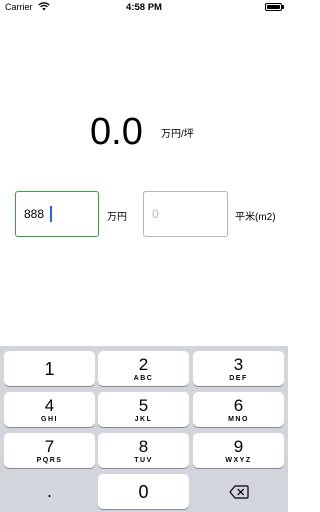  What do you see at coordinates (238, 460) in the screenshot?
I see `key-letters: WXYZ` at bounding box center [238, 460].